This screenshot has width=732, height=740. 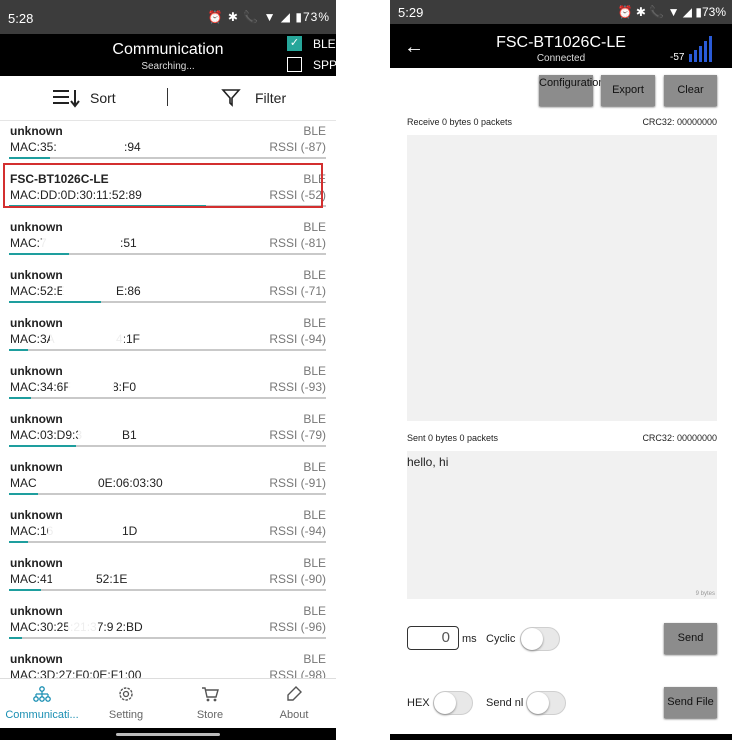 What do you see at coordinates (40, 387) in the screenshot?
I see `device-mac: MAC:34:6F` at bounding box center [40, 387].